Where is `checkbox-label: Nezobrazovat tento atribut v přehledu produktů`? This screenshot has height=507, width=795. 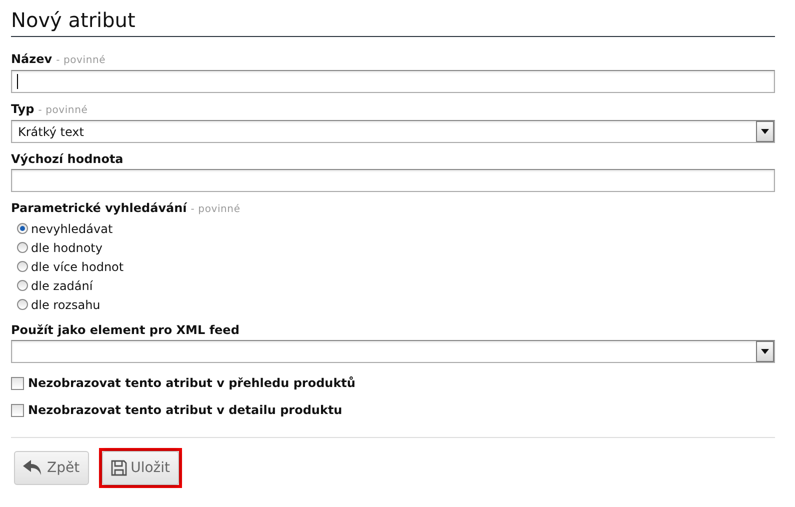
checkbox-label: Nezobrazovat tento atribut v přehledu produktů is located at coordinates (192, 383).